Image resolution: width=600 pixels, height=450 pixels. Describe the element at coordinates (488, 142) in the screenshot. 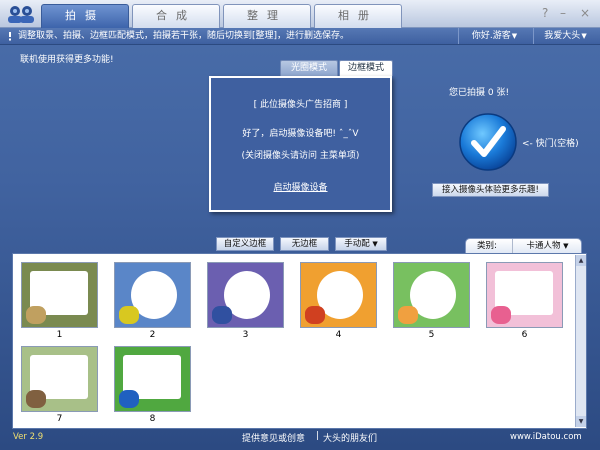

I see `shutter-button` at that location.